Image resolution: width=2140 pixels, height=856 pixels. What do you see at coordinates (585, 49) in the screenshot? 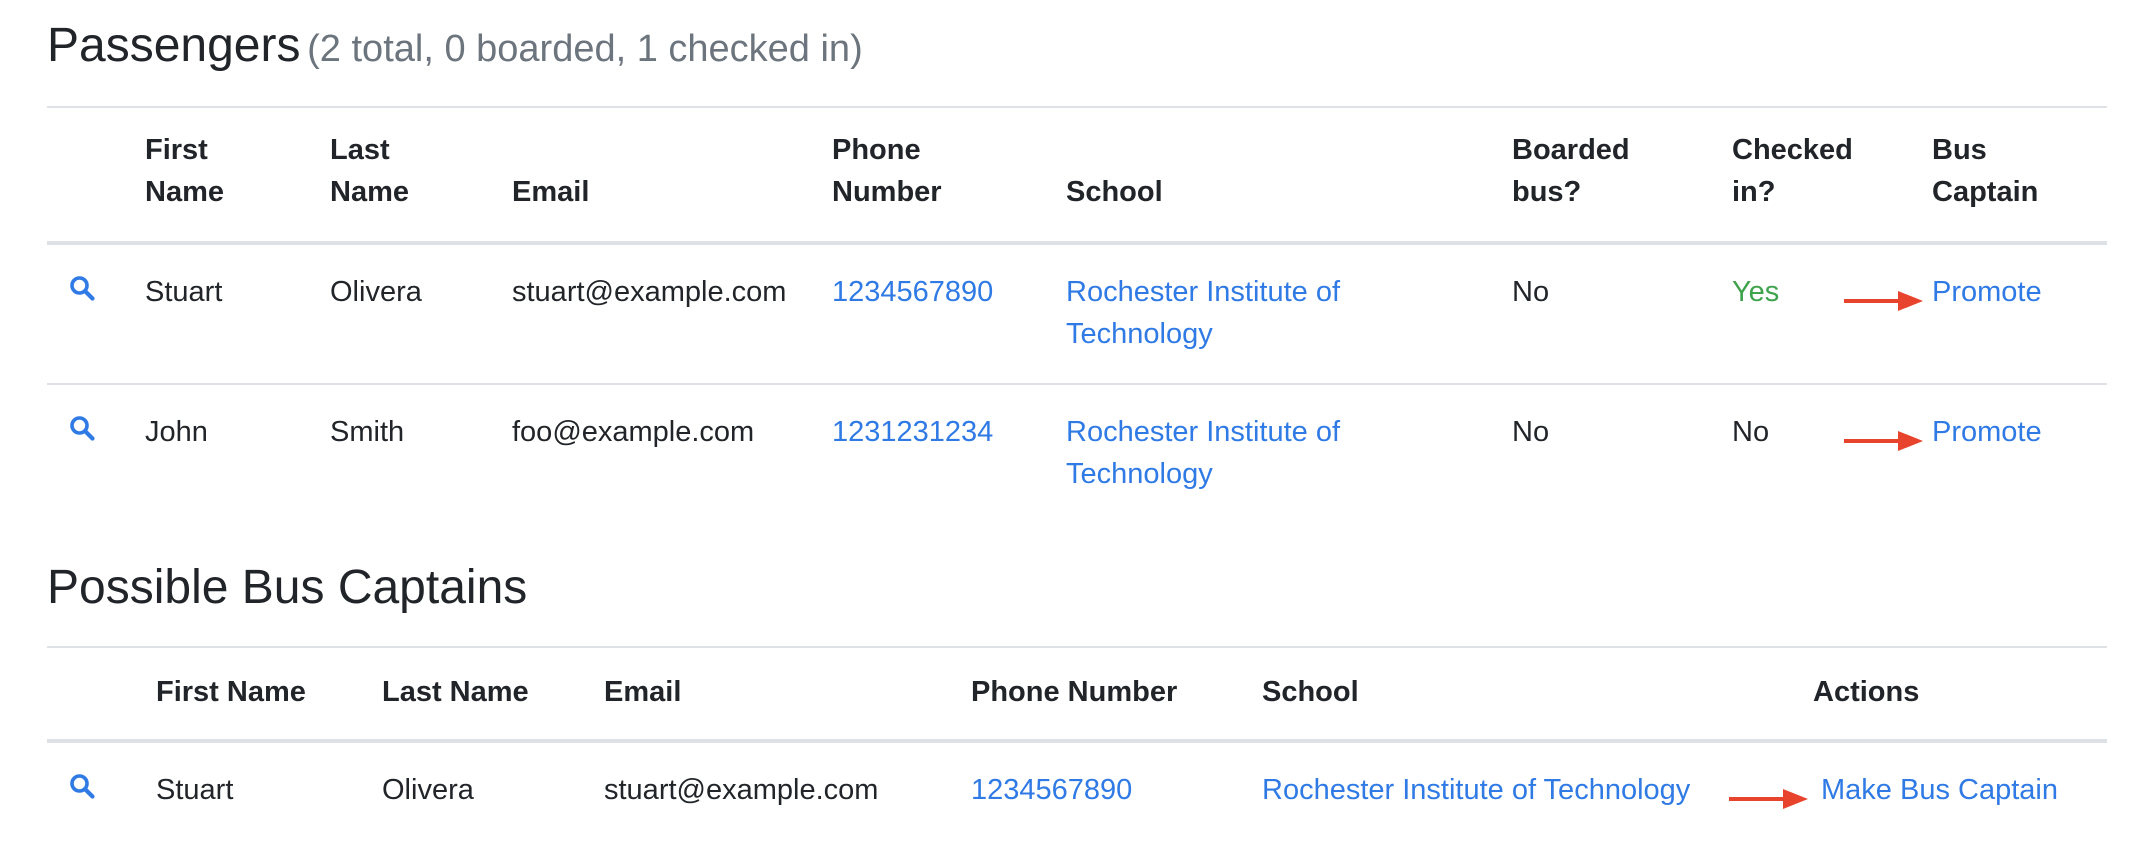
I see `passengers-summary: (2 total, 0 boarded, 1 checked in)` at bounding box center [585, 49].